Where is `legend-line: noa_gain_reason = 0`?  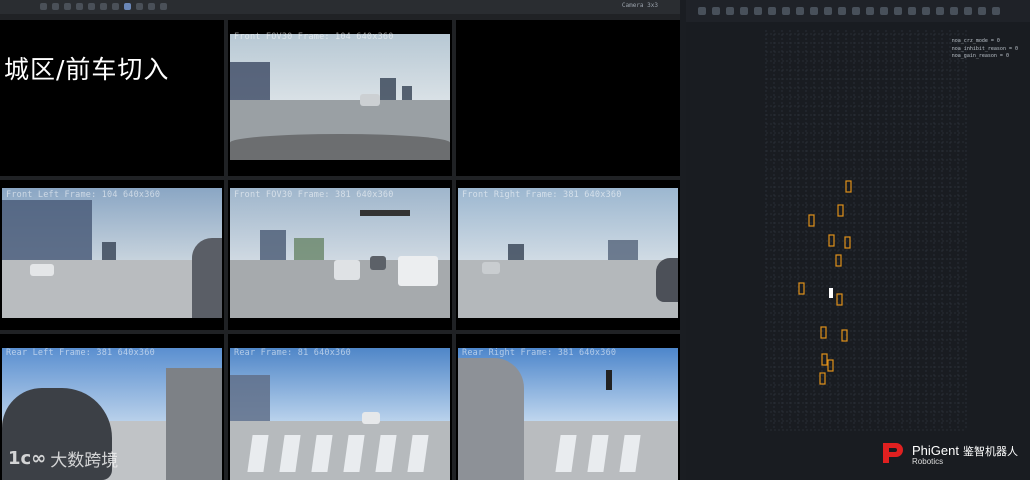
legend-line: noa_gain_reason = 0 is located at coordinates (980, 56).